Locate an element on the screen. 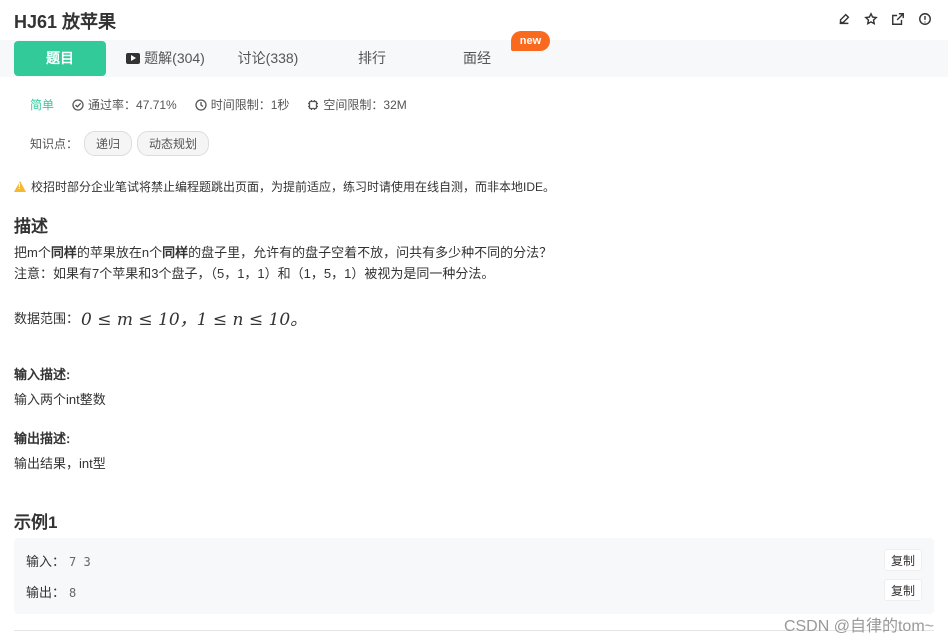  clock-icon is located at coordinates (201, 104).